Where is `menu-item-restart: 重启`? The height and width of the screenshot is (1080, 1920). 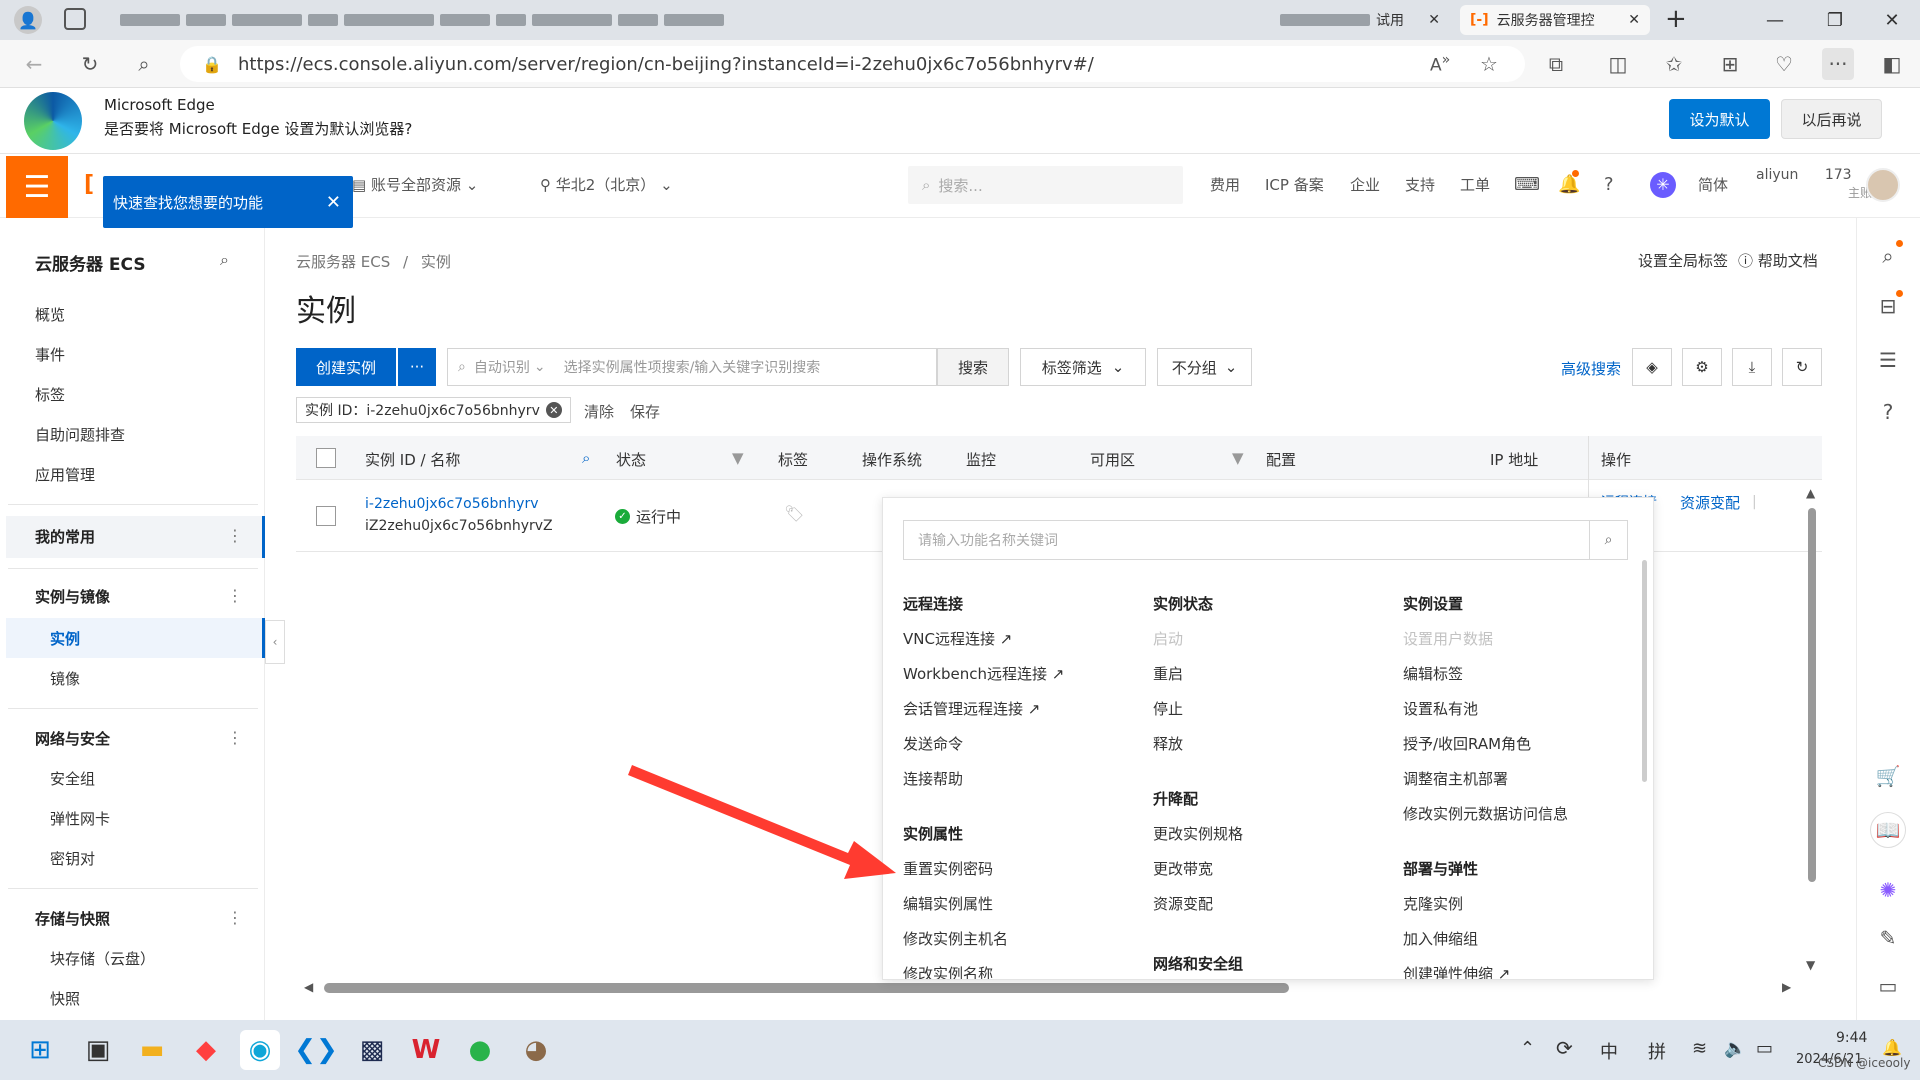 menu-item-restart: 重启 is located at coordinates (1168, 673).